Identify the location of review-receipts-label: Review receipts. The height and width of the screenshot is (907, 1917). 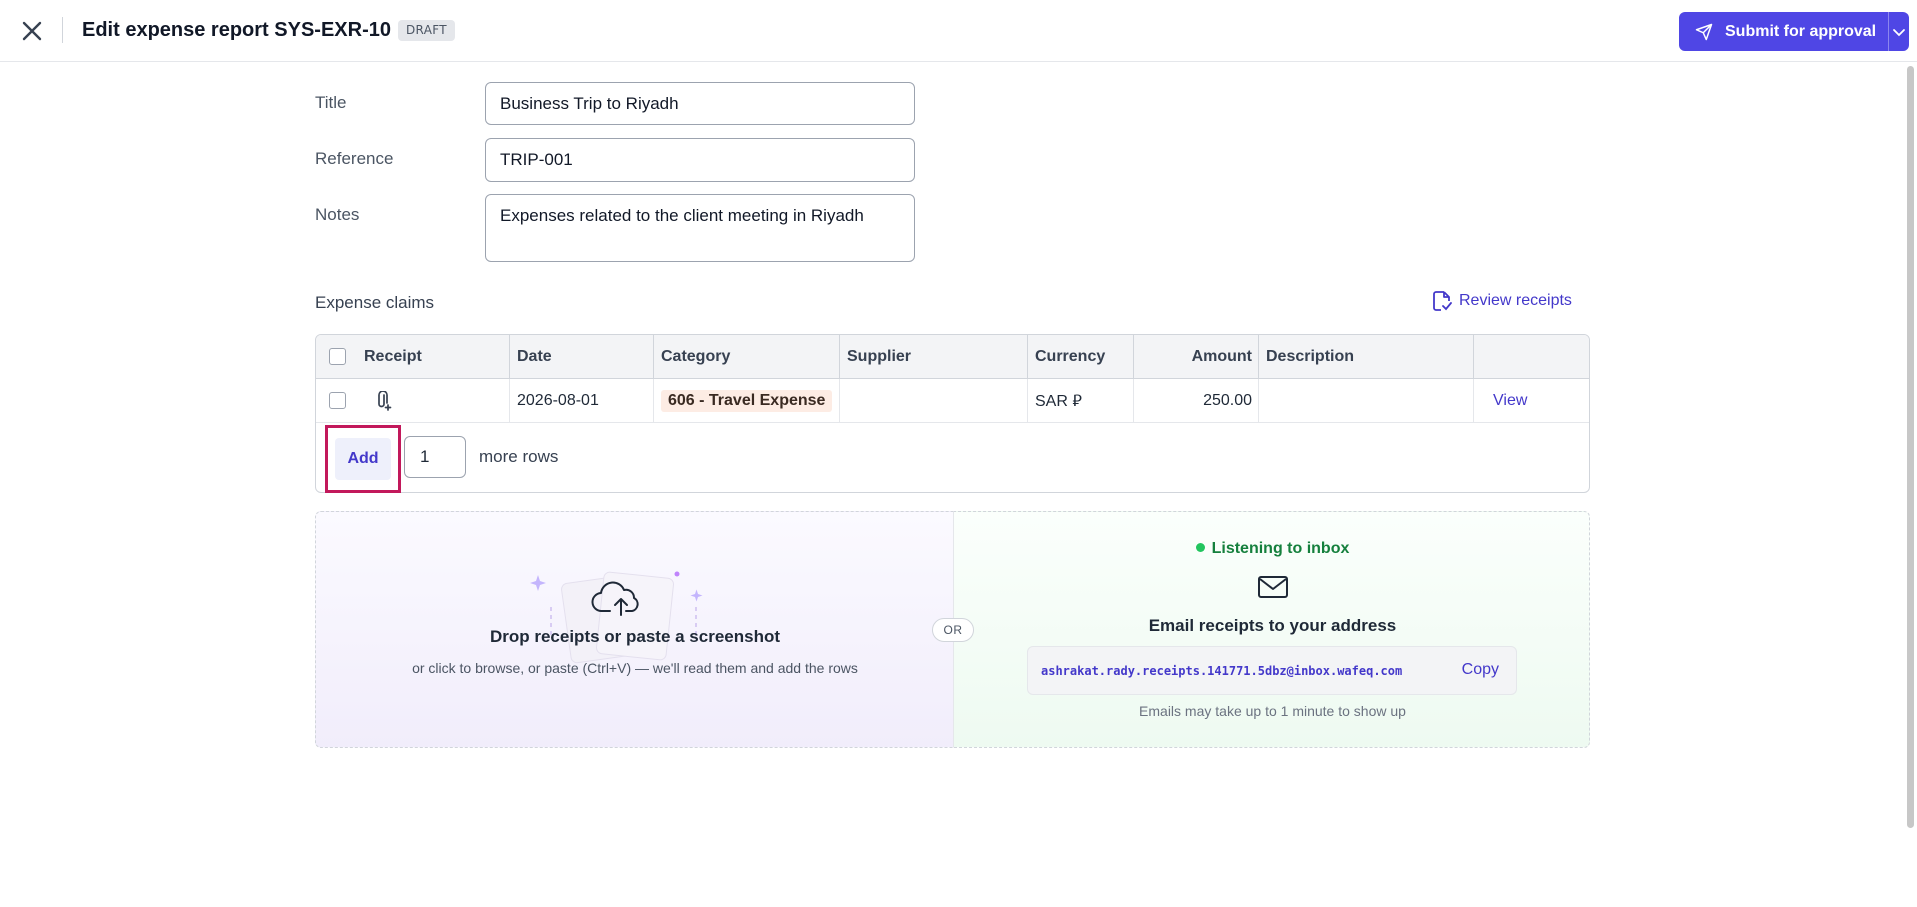
(1515, 300).